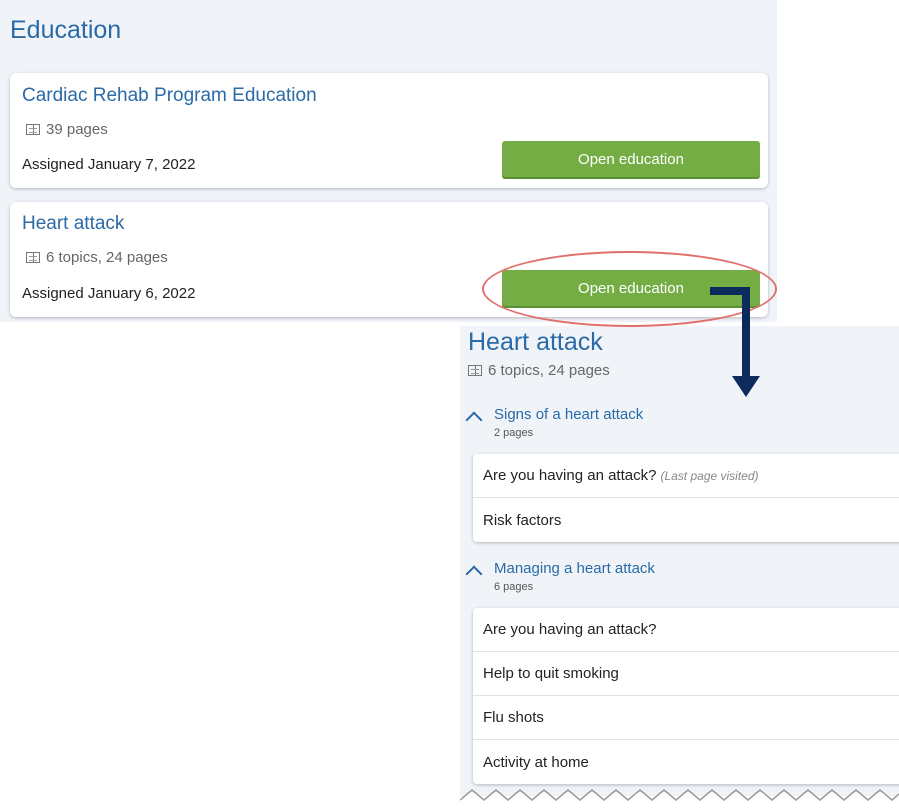  I want to click on list-item-label: Activity at home, so click(536, 762).